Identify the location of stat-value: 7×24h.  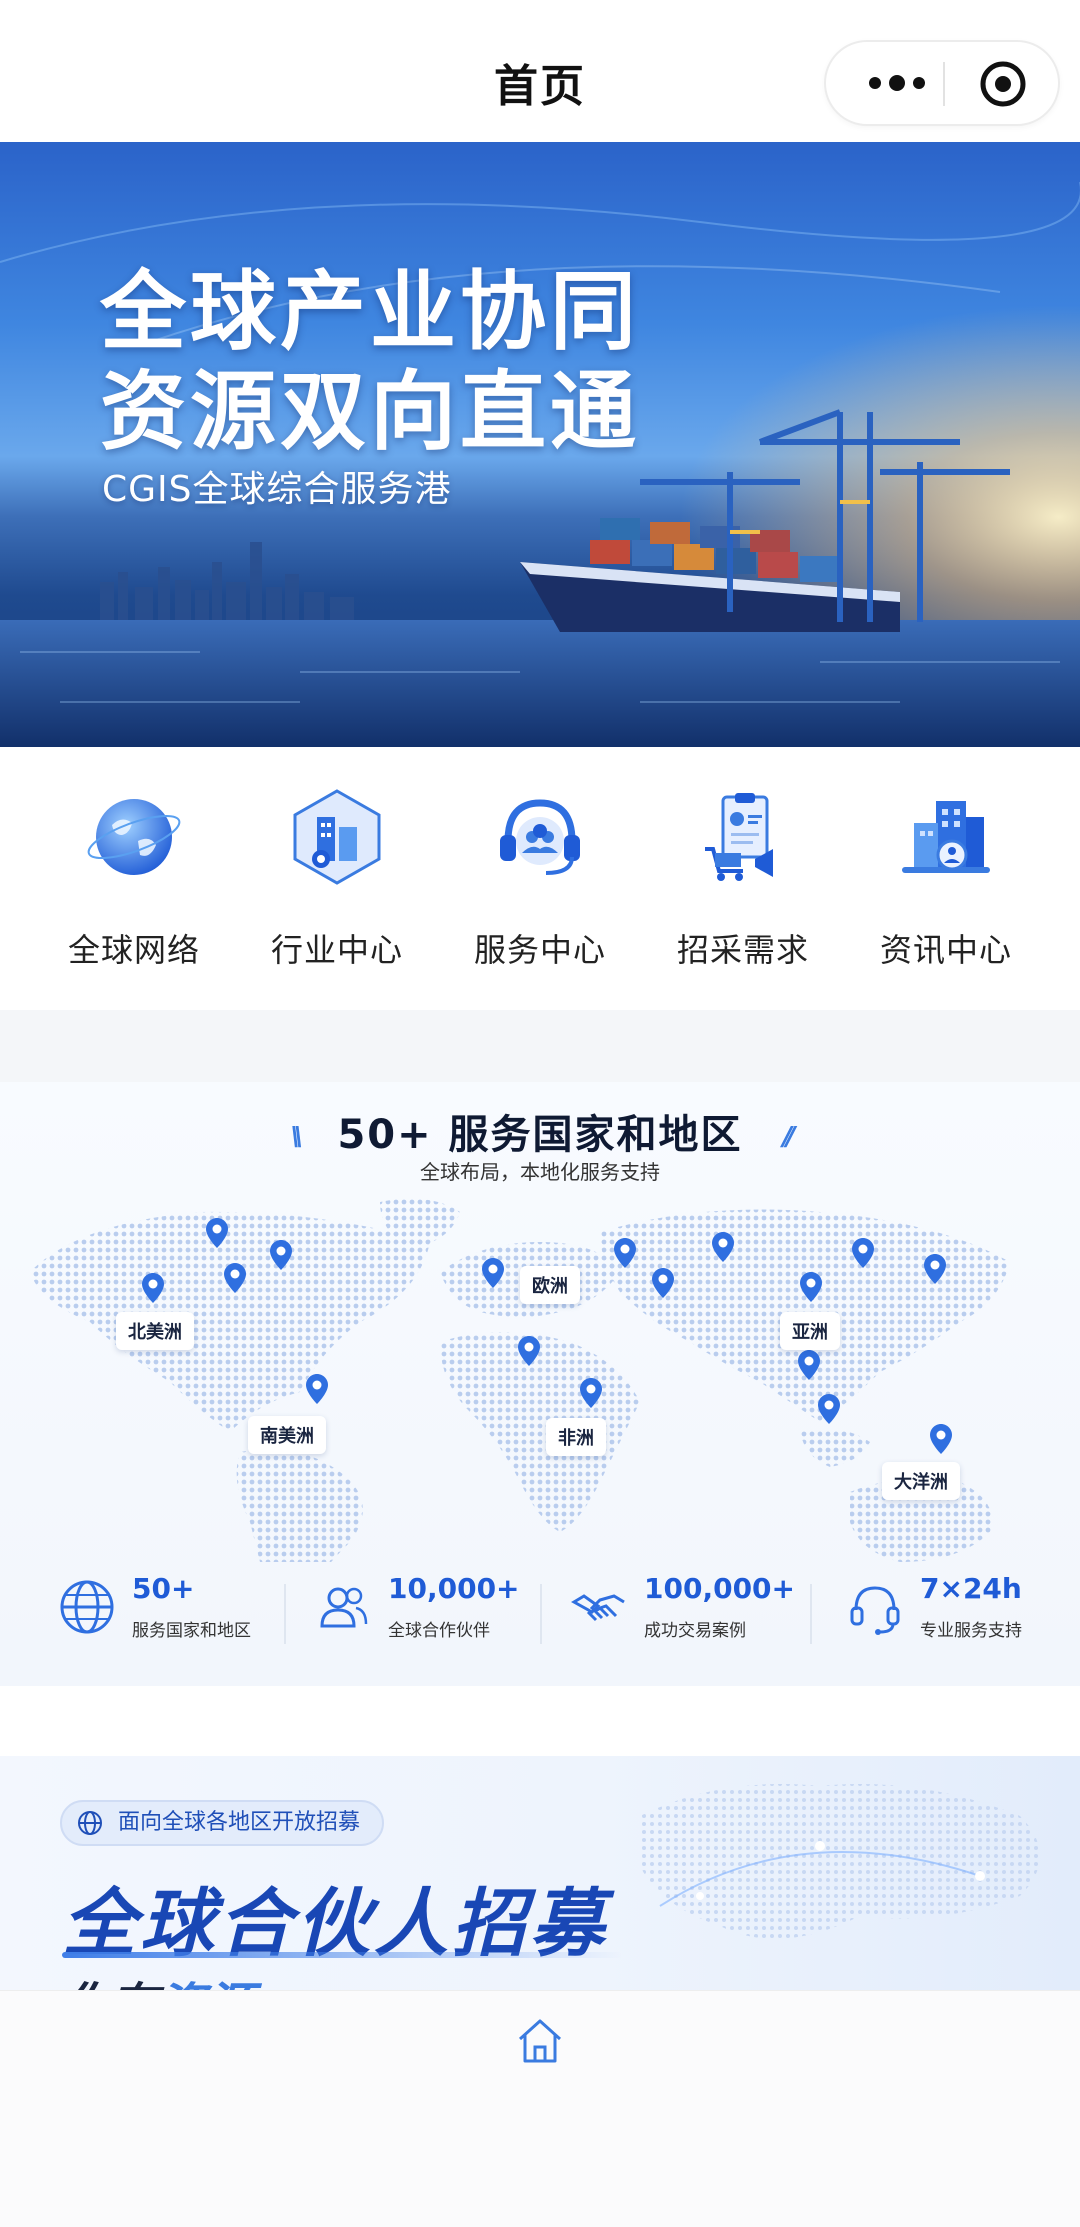
(971, 1588).